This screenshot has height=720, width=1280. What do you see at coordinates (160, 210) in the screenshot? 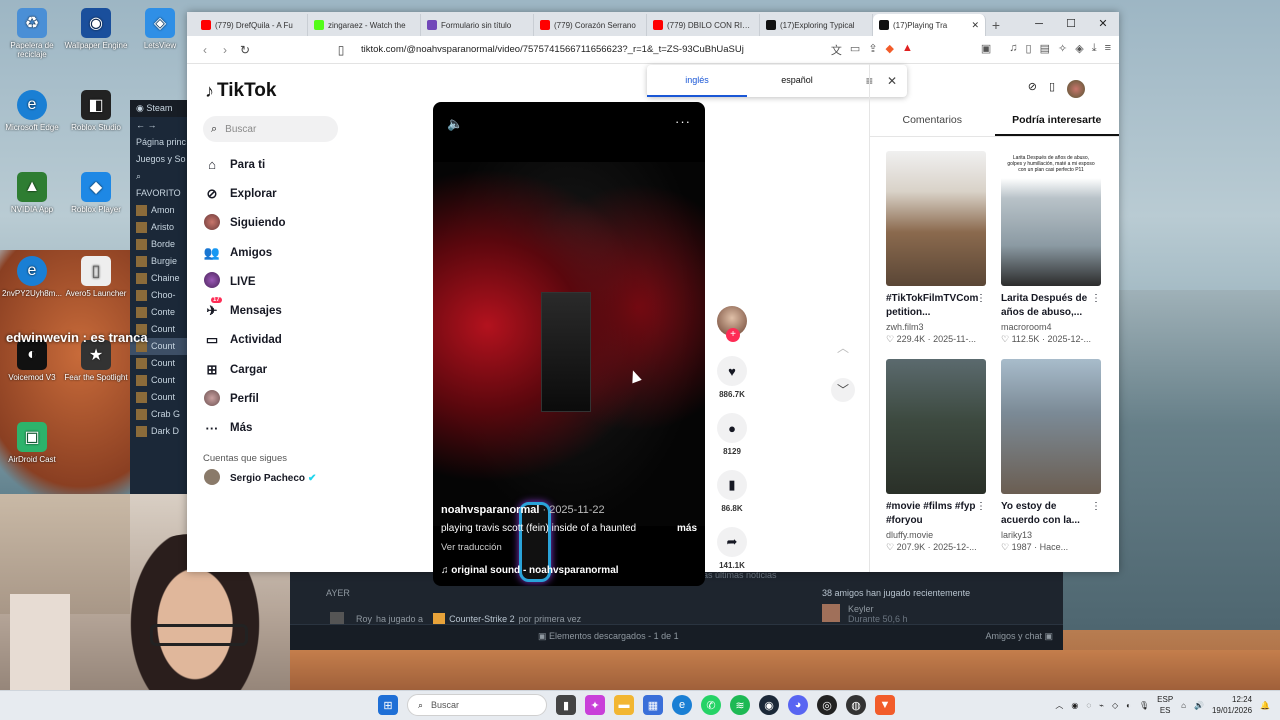
I see `steam-game-item: Amon` at bounding box center [160, 210].